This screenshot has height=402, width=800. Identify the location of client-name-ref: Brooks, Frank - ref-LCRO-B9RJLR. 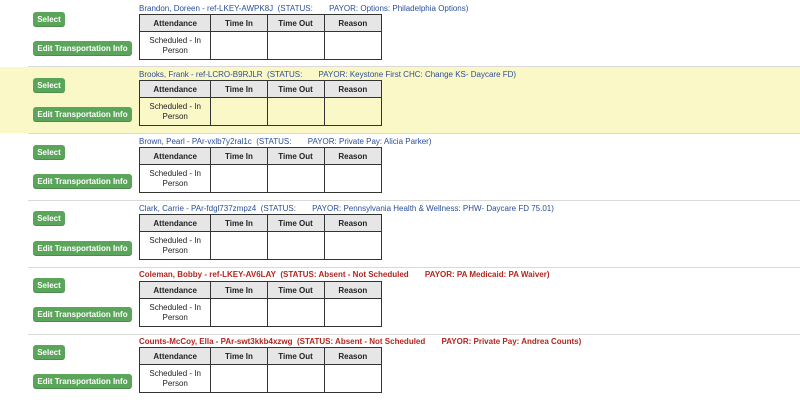
(201, 74).